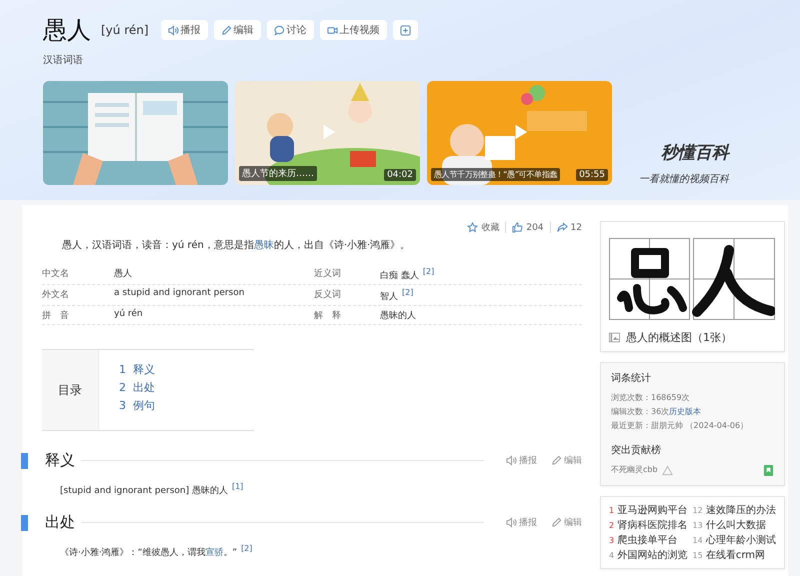 This screenshot has height=576, width=800. I want to click on share-button: 12, so click(569, 227).